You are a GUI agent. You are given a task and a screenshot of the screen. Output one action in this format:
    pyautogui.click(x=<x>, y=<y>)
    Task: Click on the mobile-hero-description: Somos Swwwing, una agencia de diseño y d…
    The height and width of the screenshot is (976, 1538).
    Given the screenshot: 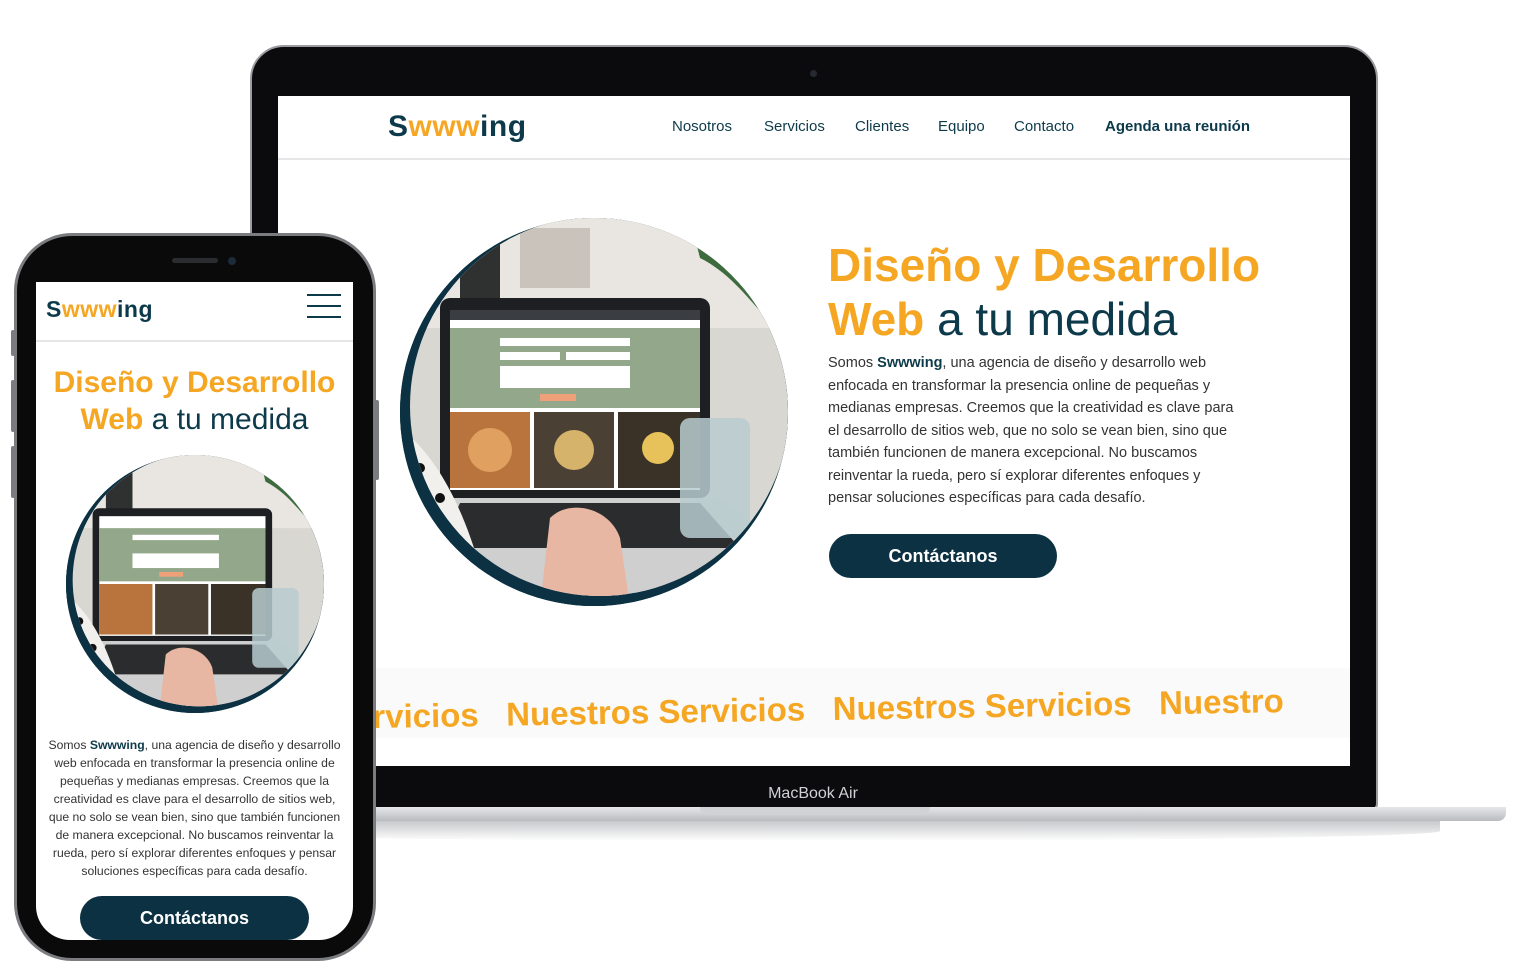 What is the action you would take?
    pyautogui.click(x=194, y=808)
    